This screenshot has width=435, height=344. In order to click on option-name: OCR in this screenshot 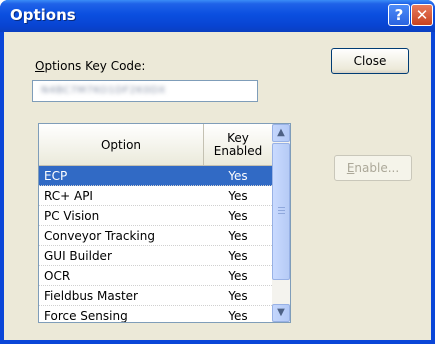, I will do `click(57, 276)`.